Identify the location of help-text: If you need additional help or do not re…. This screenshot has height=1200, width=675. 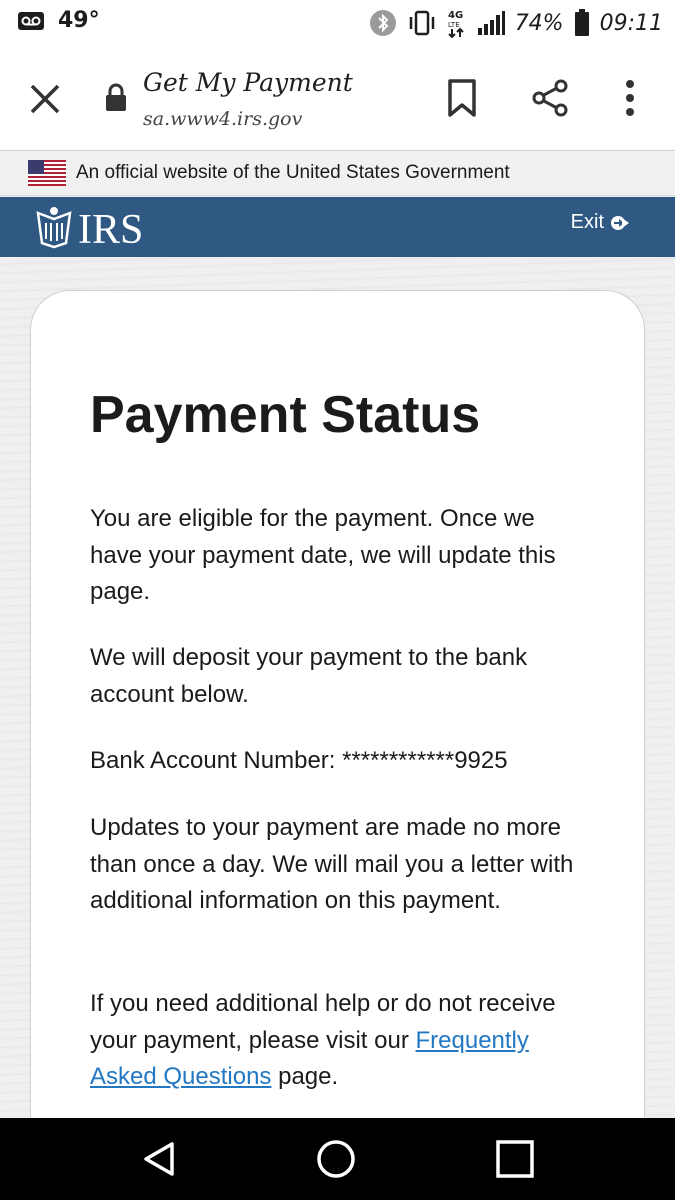
(340, 1041).